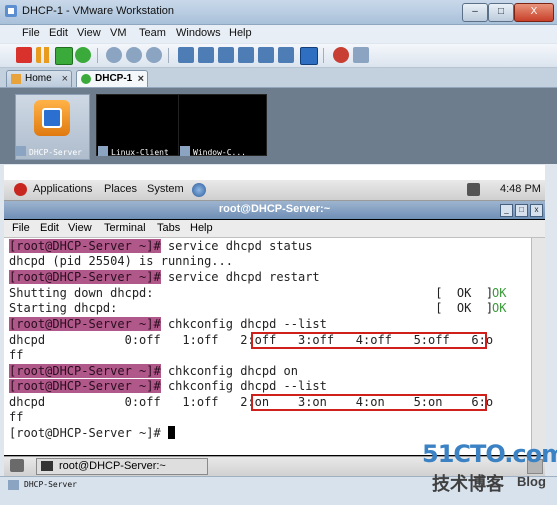 The height and width of the screenshot is (505, 557). Describe the element at coordinates (80, 228) in the screenshot. I see `terminal-menu-view: View` at that location.